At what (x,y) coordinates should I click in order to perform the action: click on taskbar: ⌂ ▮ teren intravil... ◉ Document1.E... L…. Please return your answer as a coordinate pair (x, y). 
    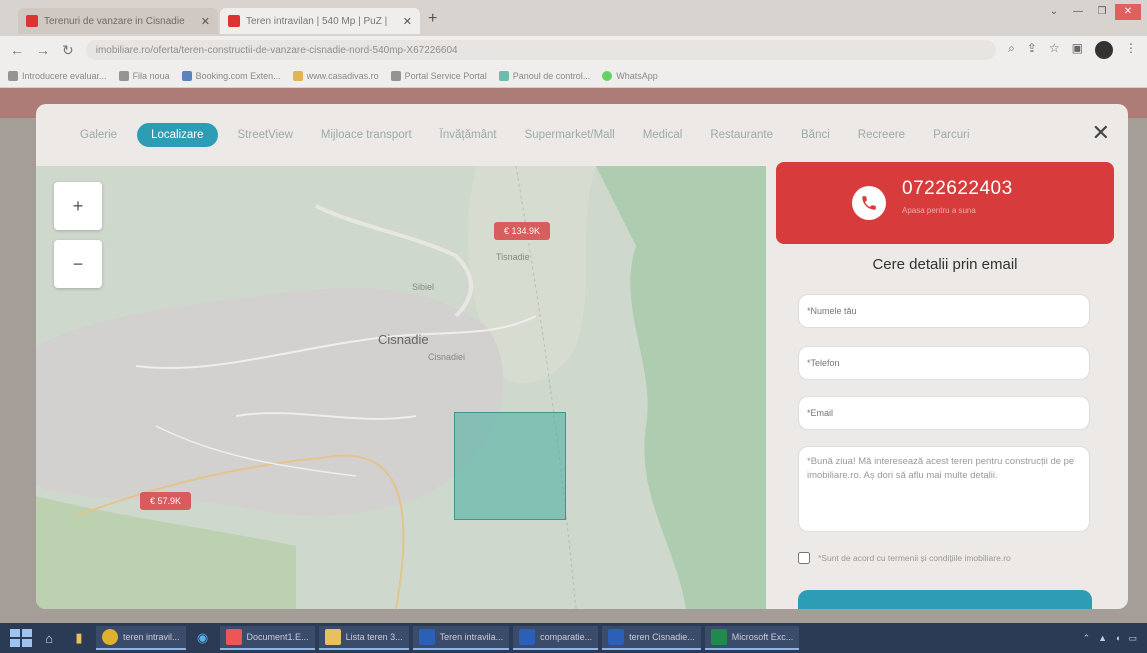
    Looking at the image, I should click on (573, 638).